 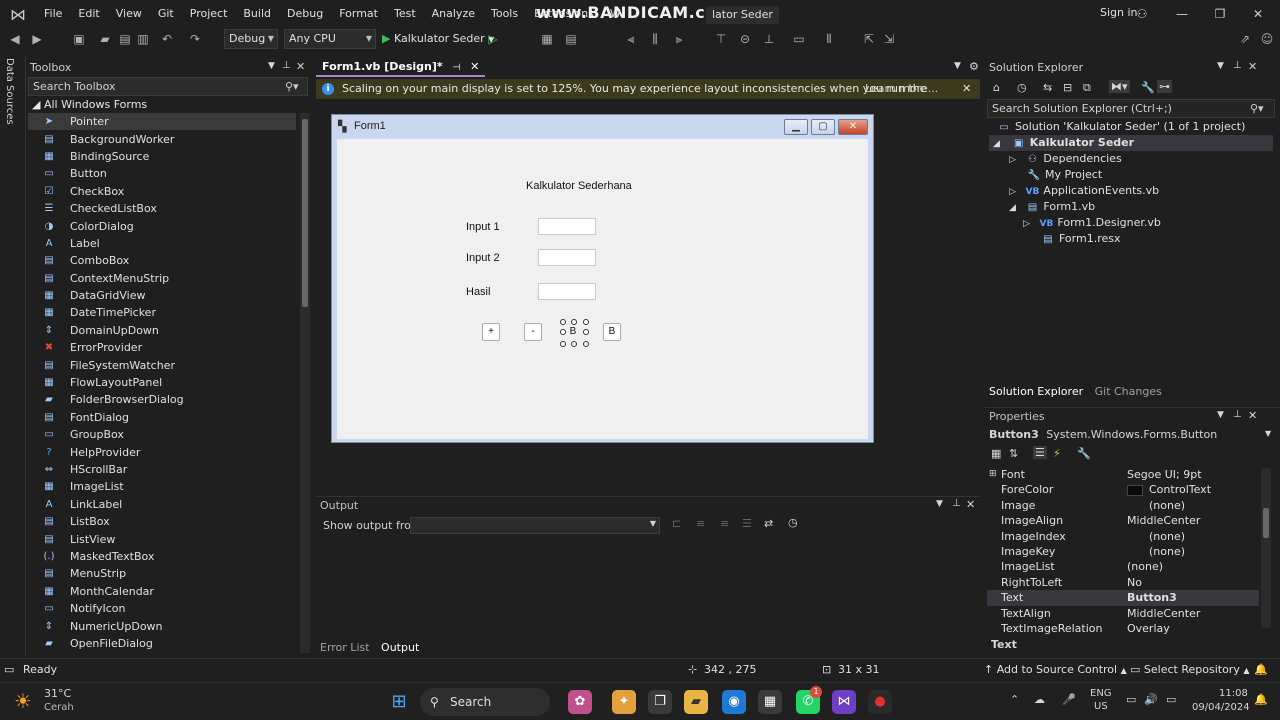 What do you see at coordinates (401, 68) in the screenshot?
I see `tab-form1-design: Form1.vb [Design]* ⊣ ✕` at bounding box center [401, 68].